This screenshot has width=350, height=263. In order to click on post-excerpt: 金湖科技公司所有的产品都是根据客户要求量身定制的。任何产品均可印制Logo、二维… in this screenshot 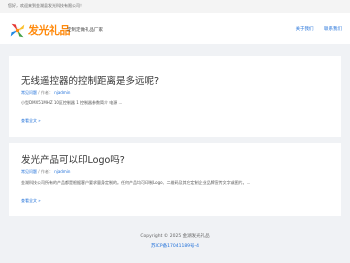, I will do `click(136, 182)`.